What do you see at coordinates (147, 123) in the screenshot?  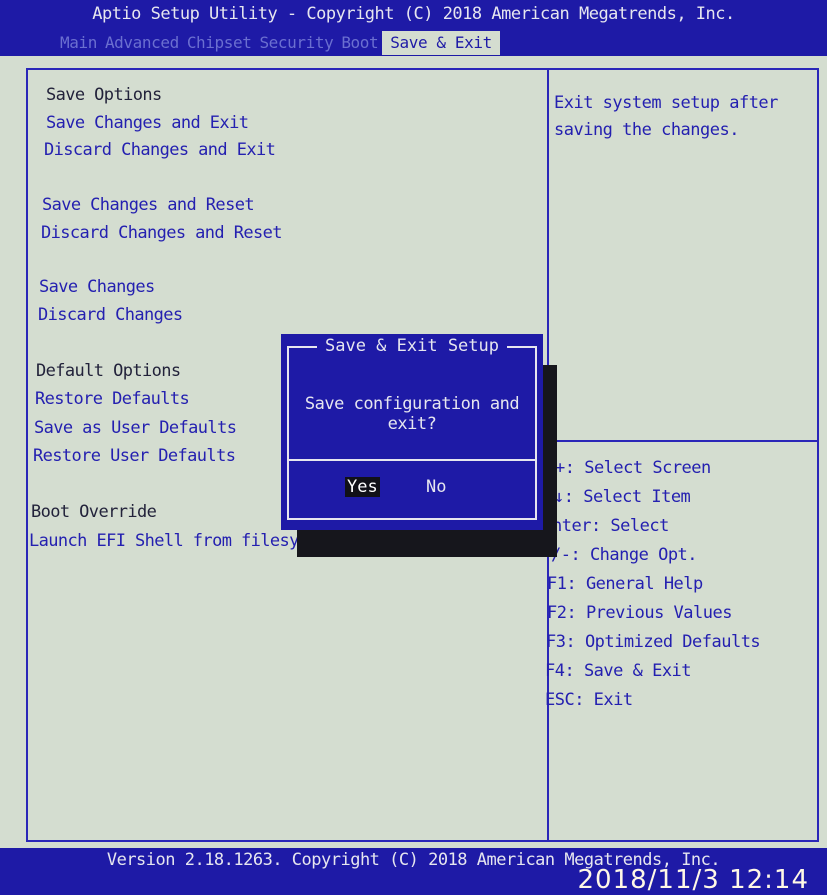 I see `save-changes-and-exit-option: Save Changes and Exit` at bounding box center [147, 123].